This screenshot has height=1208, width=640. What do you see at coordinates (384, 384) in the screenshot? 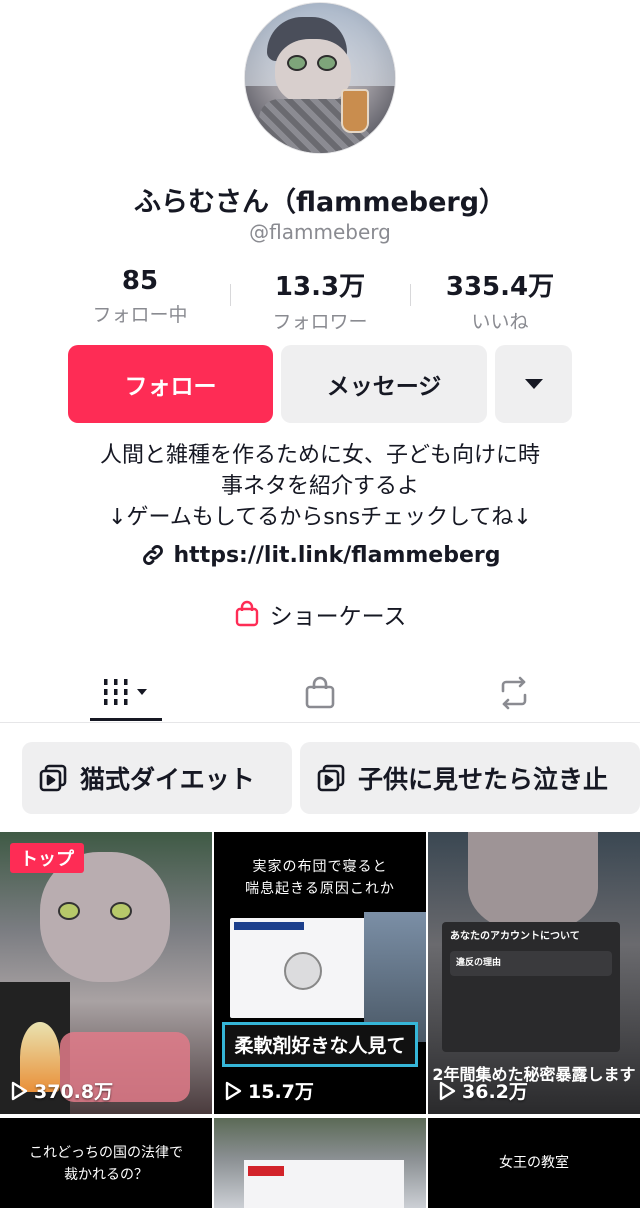
I see `message-button: メッセージ` at bounding box center [384, 384].